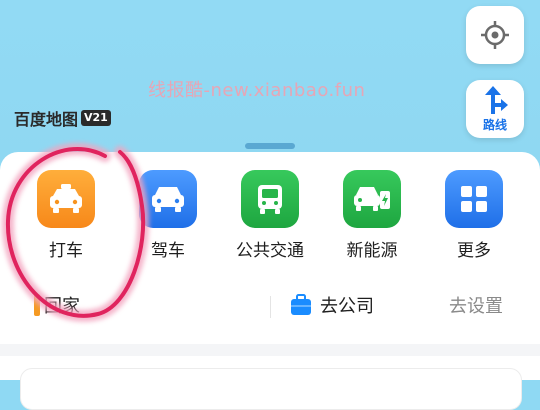 This screenshot has width=540, height=410. I want to click on route-arrow-icon, so click(496, 100).